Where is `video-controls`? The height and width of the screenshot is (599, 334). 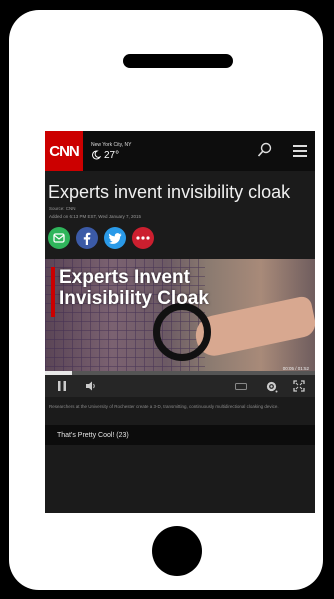 video-controls is located at coordinates (180, 386).